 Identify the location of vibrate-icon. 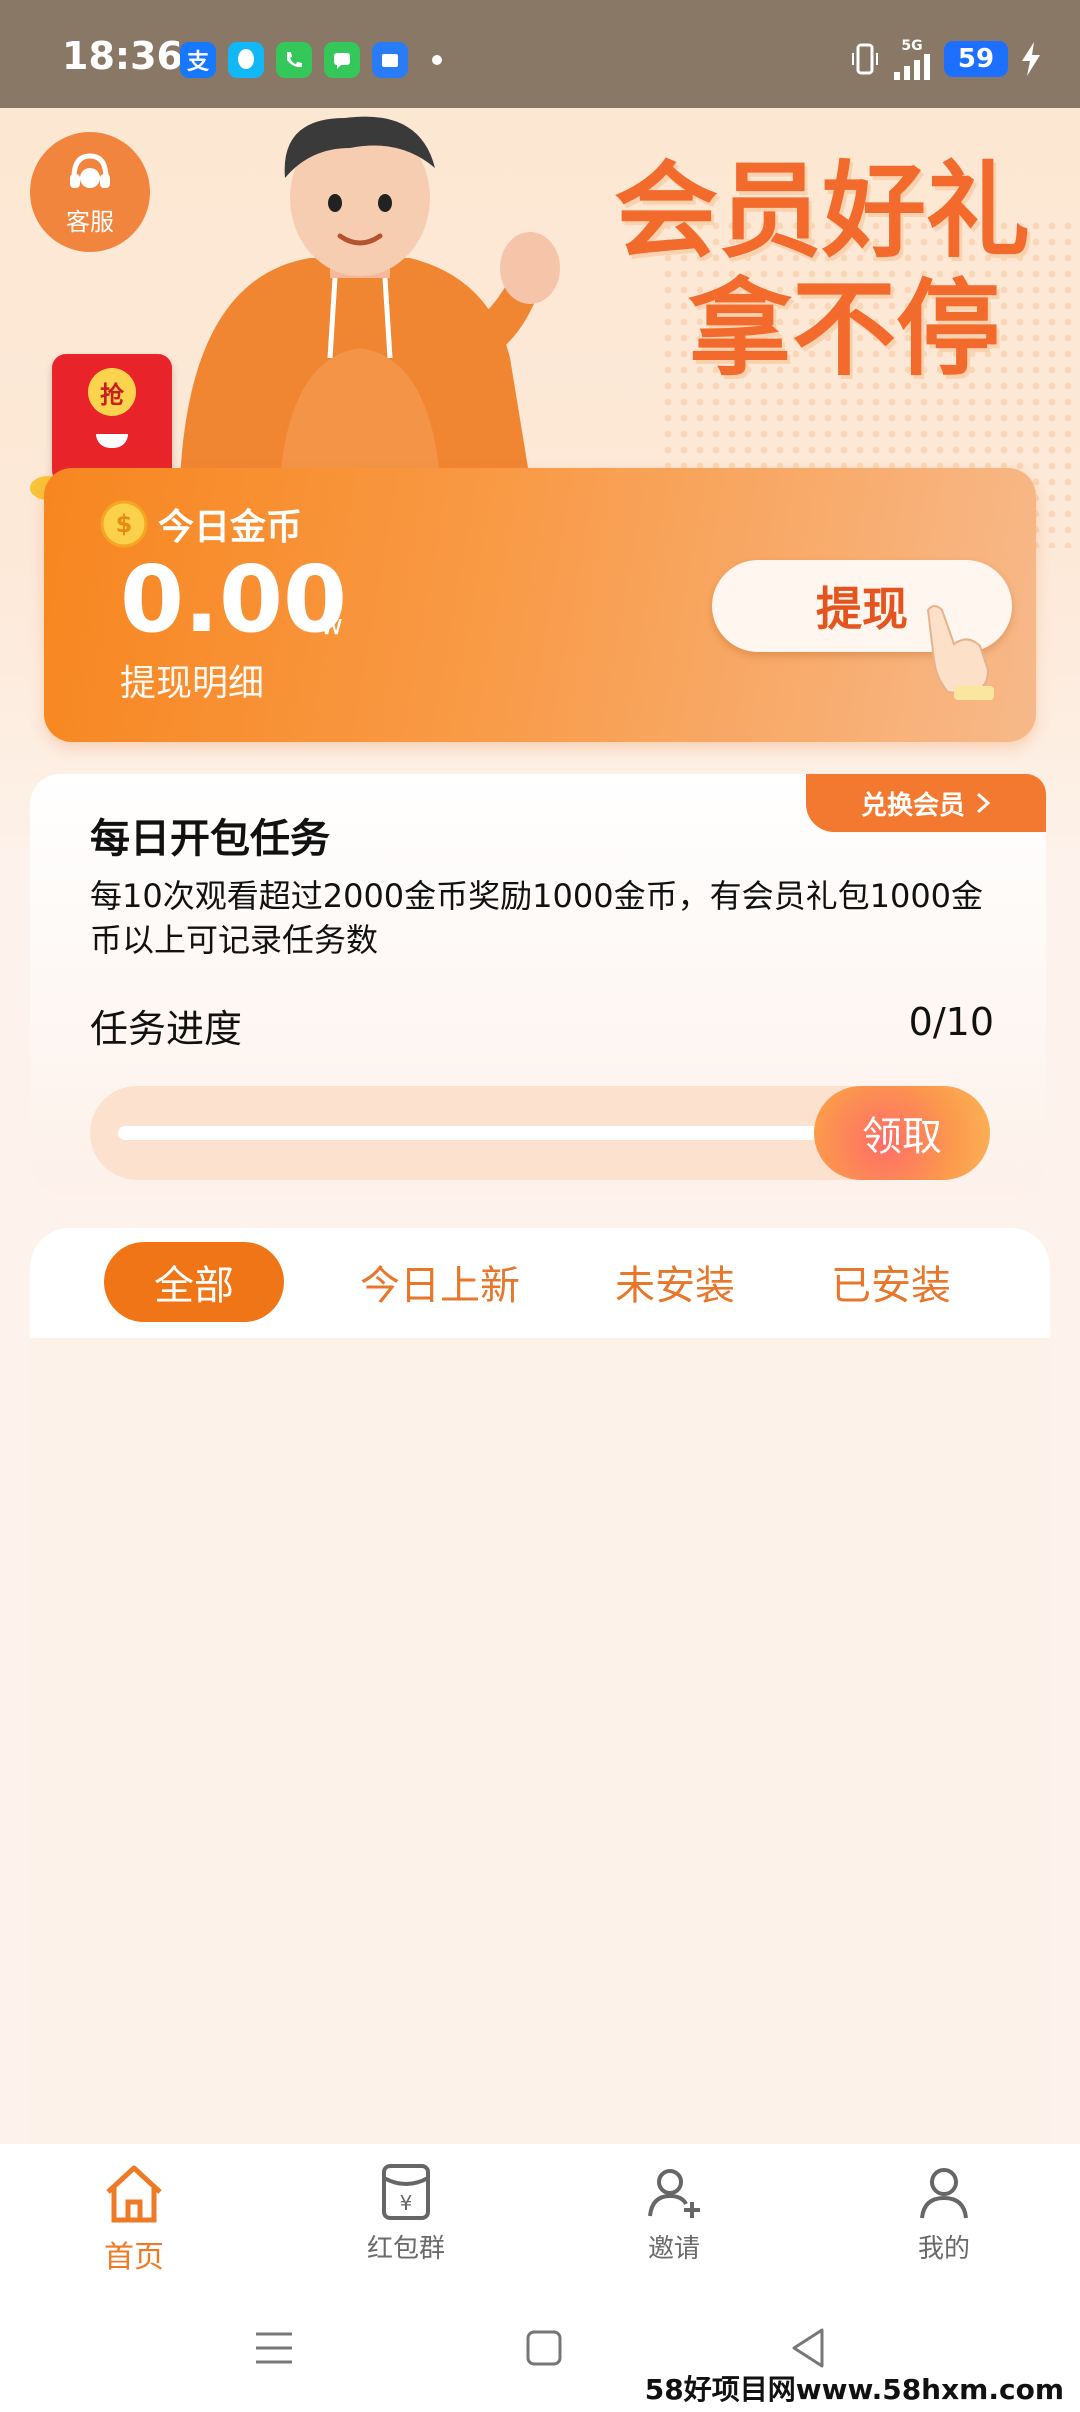
(865, 59).